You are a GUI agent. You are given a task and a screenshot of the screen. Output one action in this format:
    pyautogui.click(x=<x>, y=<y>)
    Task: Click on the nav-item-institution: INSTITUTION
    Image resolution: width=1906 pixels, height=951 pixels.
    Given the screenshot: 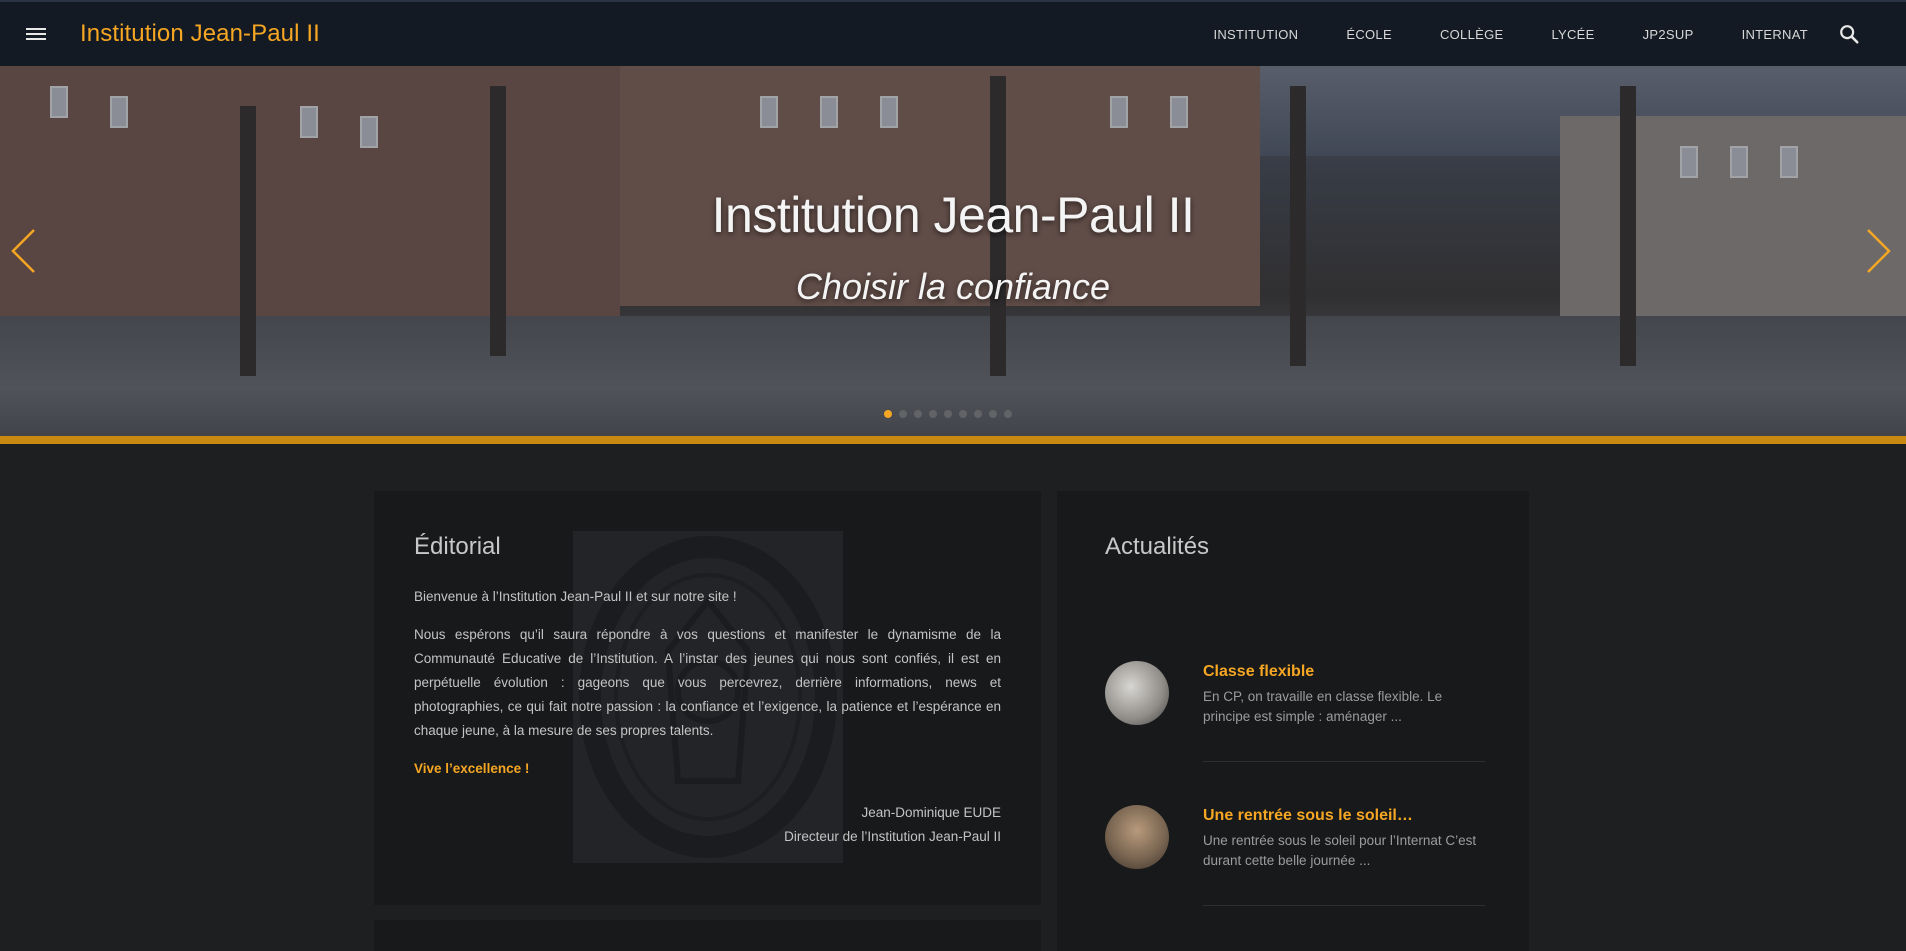 What is the action you would take?
    pyautogui.click(x=1255, y=34)
    